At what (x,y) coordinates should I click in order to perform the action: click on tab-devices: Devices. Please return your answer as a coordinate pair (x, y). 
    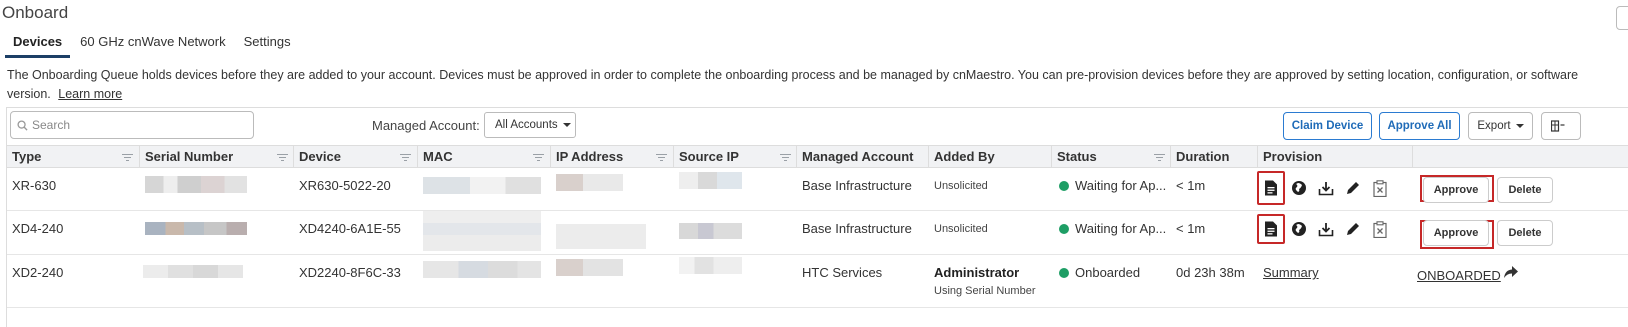
    Looking at the image, I should click on (38, 44).